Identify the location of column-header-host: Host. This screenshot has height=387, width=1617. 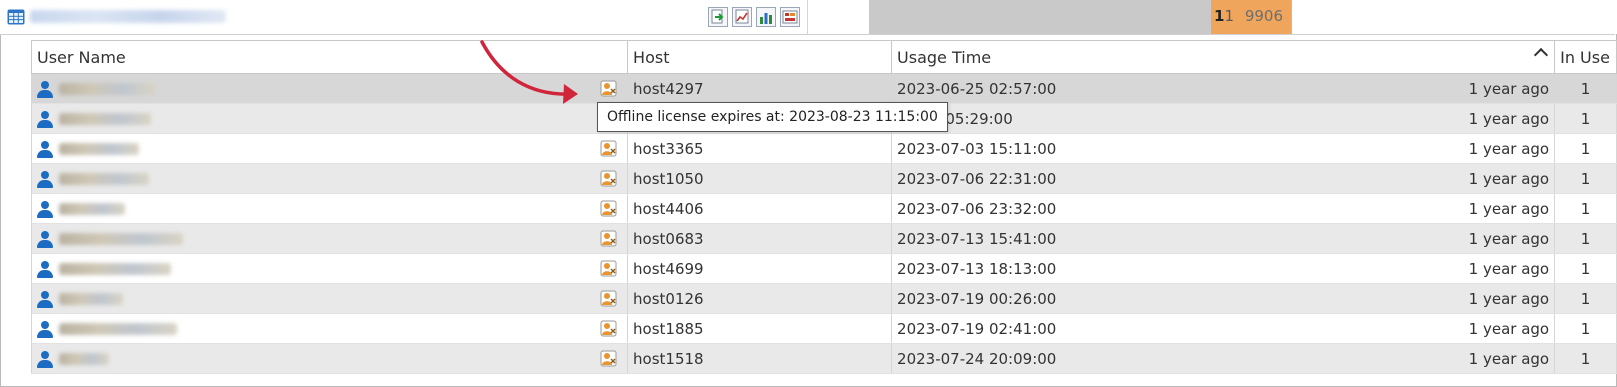
(760, 57).